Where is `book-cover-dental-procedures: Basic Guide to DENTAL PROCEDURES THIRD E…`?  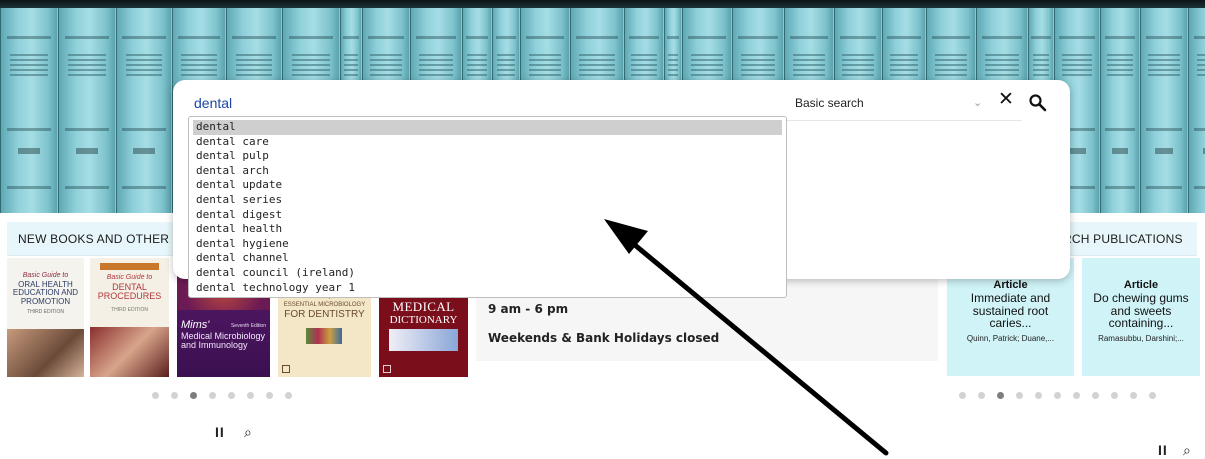
book-cover-dental-procedures: Basic Guide to DENTAL PROCEDURES THIRD E… is located at coordinates (129, 317).